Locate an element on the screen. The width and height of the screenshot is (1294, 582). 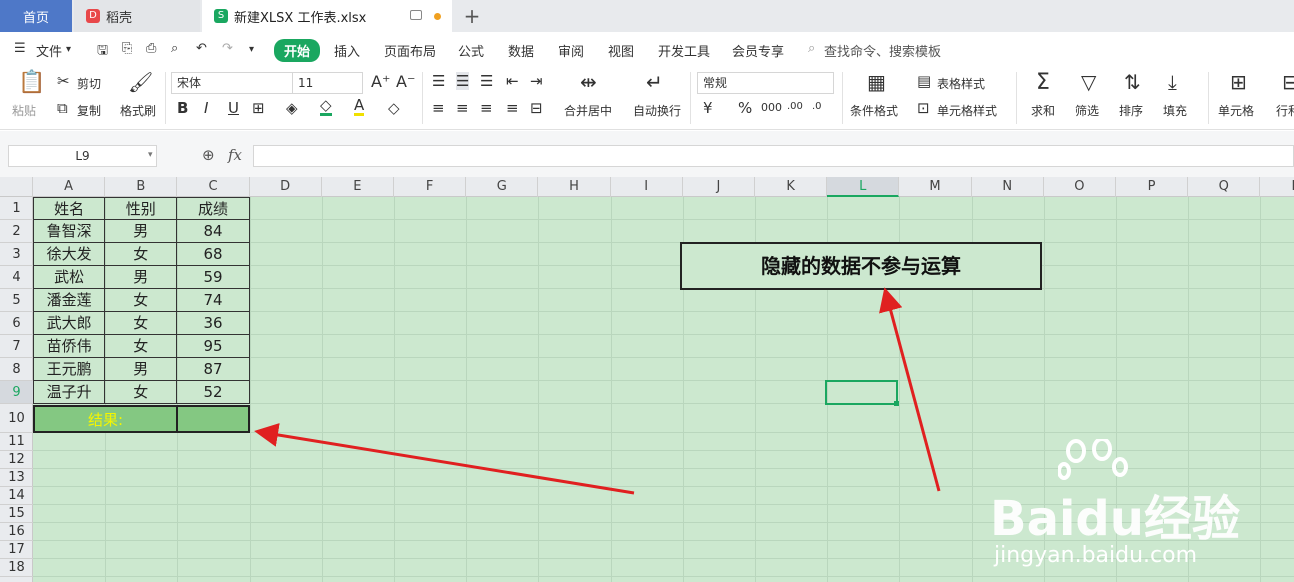
formula-input is located at coordinates (773, 156).